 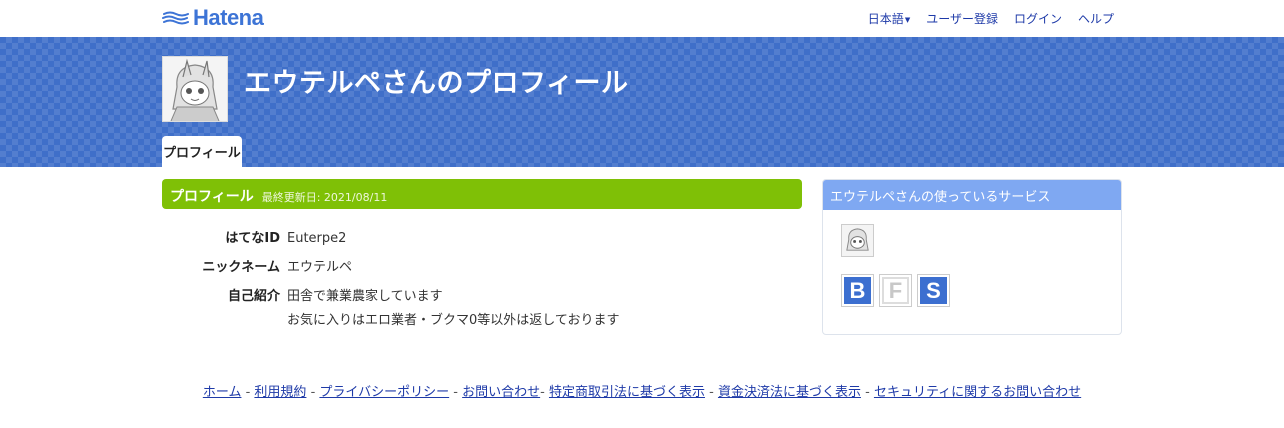 I want to click on hatena-fotolife-icon: F, so click(x=895, y=290).